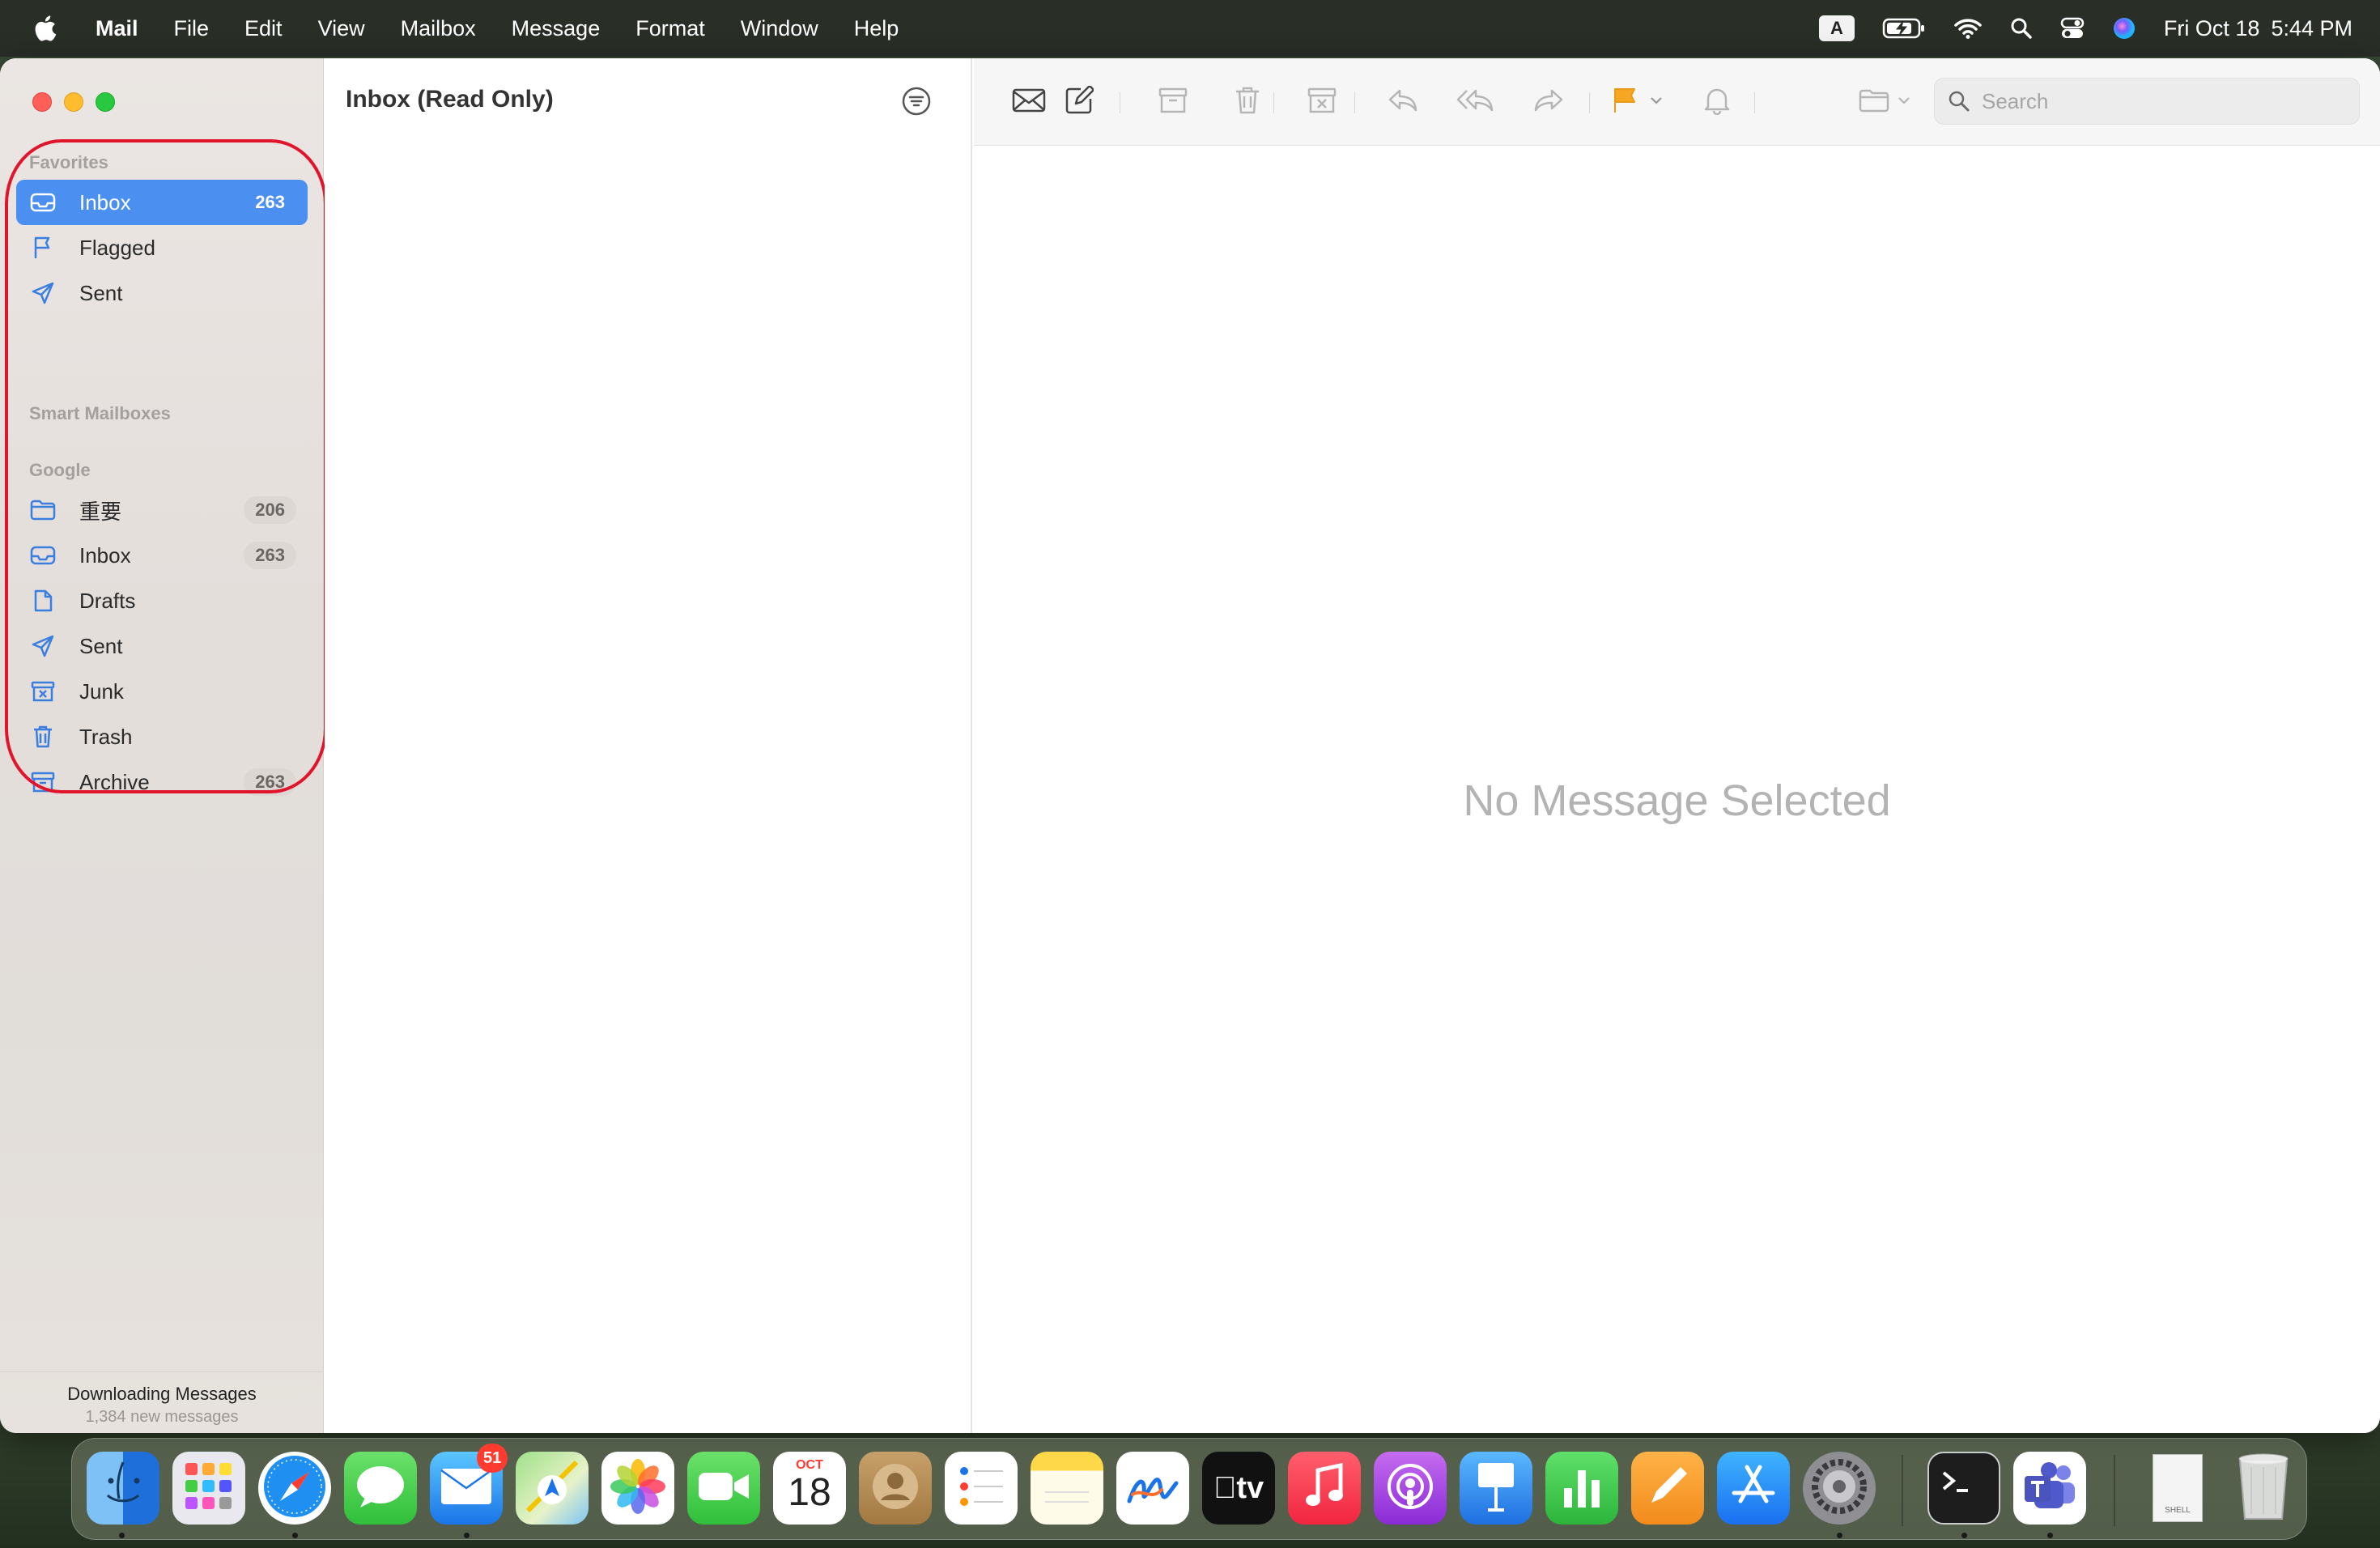 The height and width of the screenshot is (1548, 2380). I want to click on chevron-down-icon, so click(1656, 102).